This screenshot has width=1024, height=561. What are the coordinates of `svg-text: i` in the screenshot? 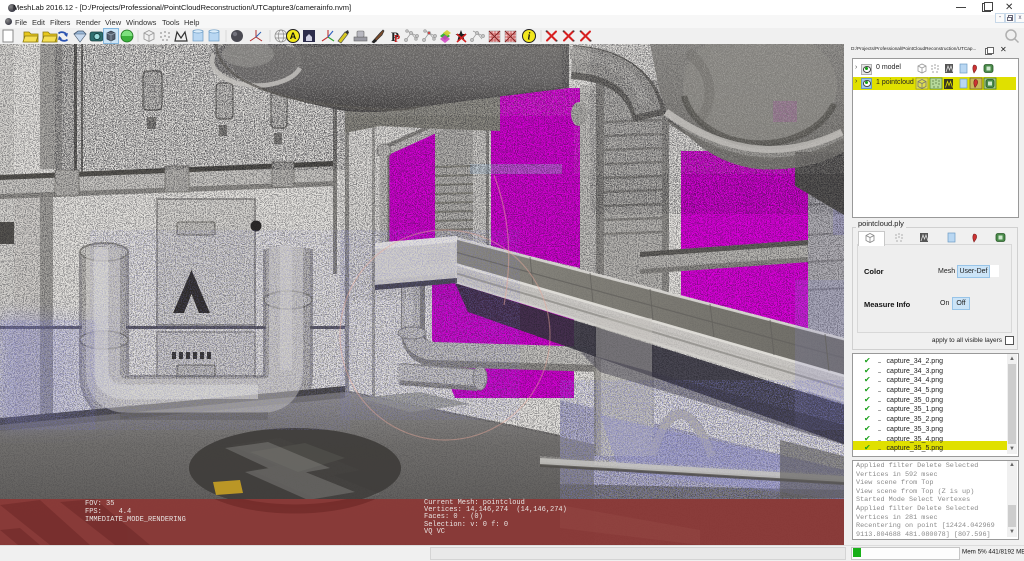 It's located at (529, 37).